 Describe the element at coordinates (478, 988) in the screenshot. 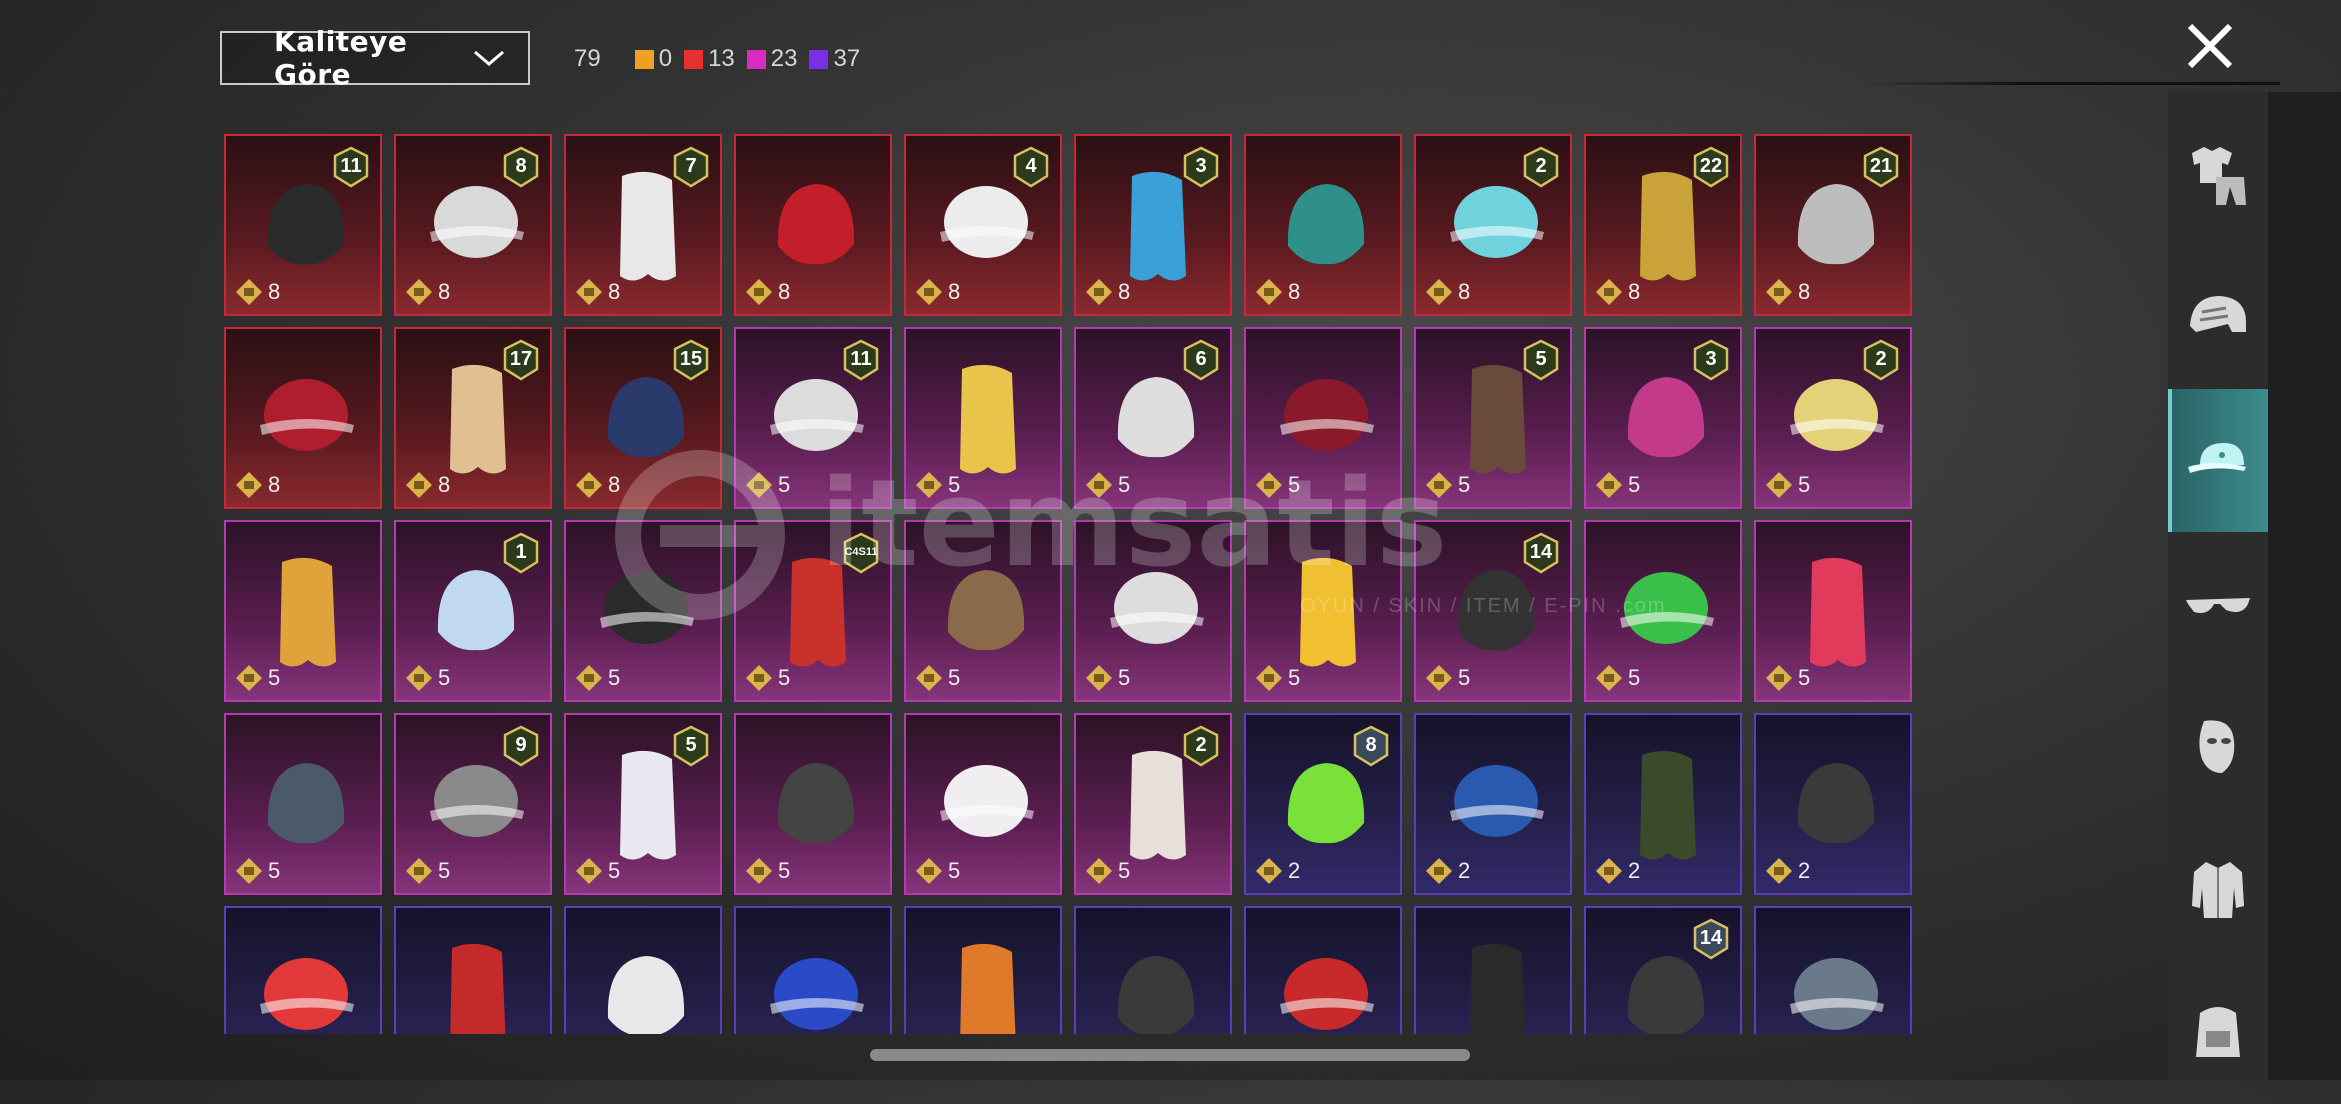

I see `red-gold-cap-icon` at that location.